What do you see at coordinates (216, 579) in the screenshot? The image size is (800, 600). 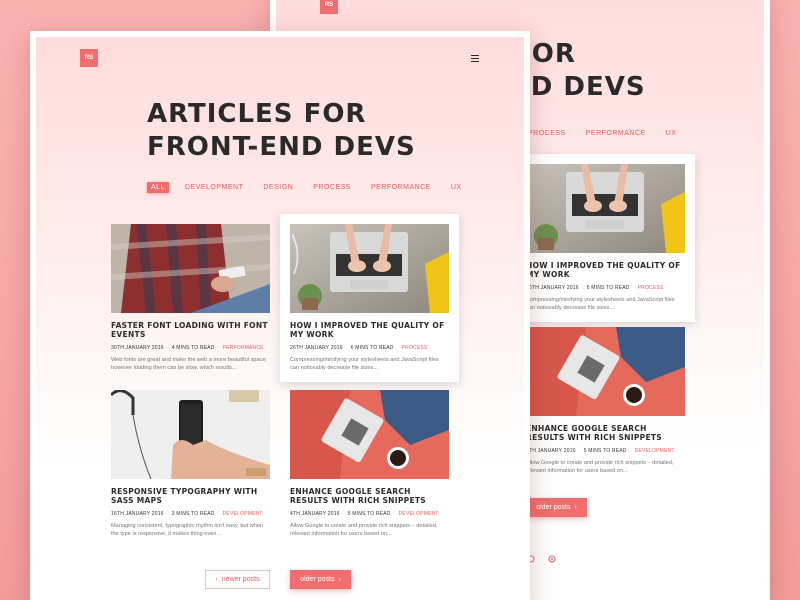 I see `chevron-left-icon: ‹` at bounding box center [216, 579].